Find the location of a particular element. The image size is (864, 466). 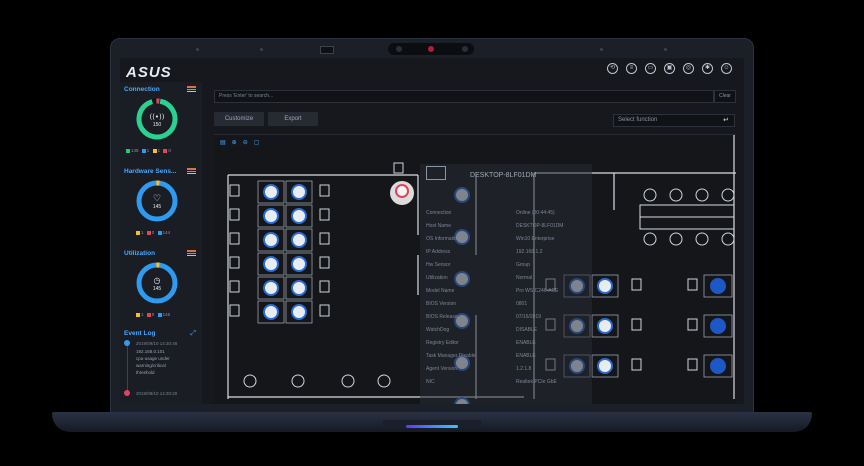

monitor-icon is located at coordinates (436, 173).